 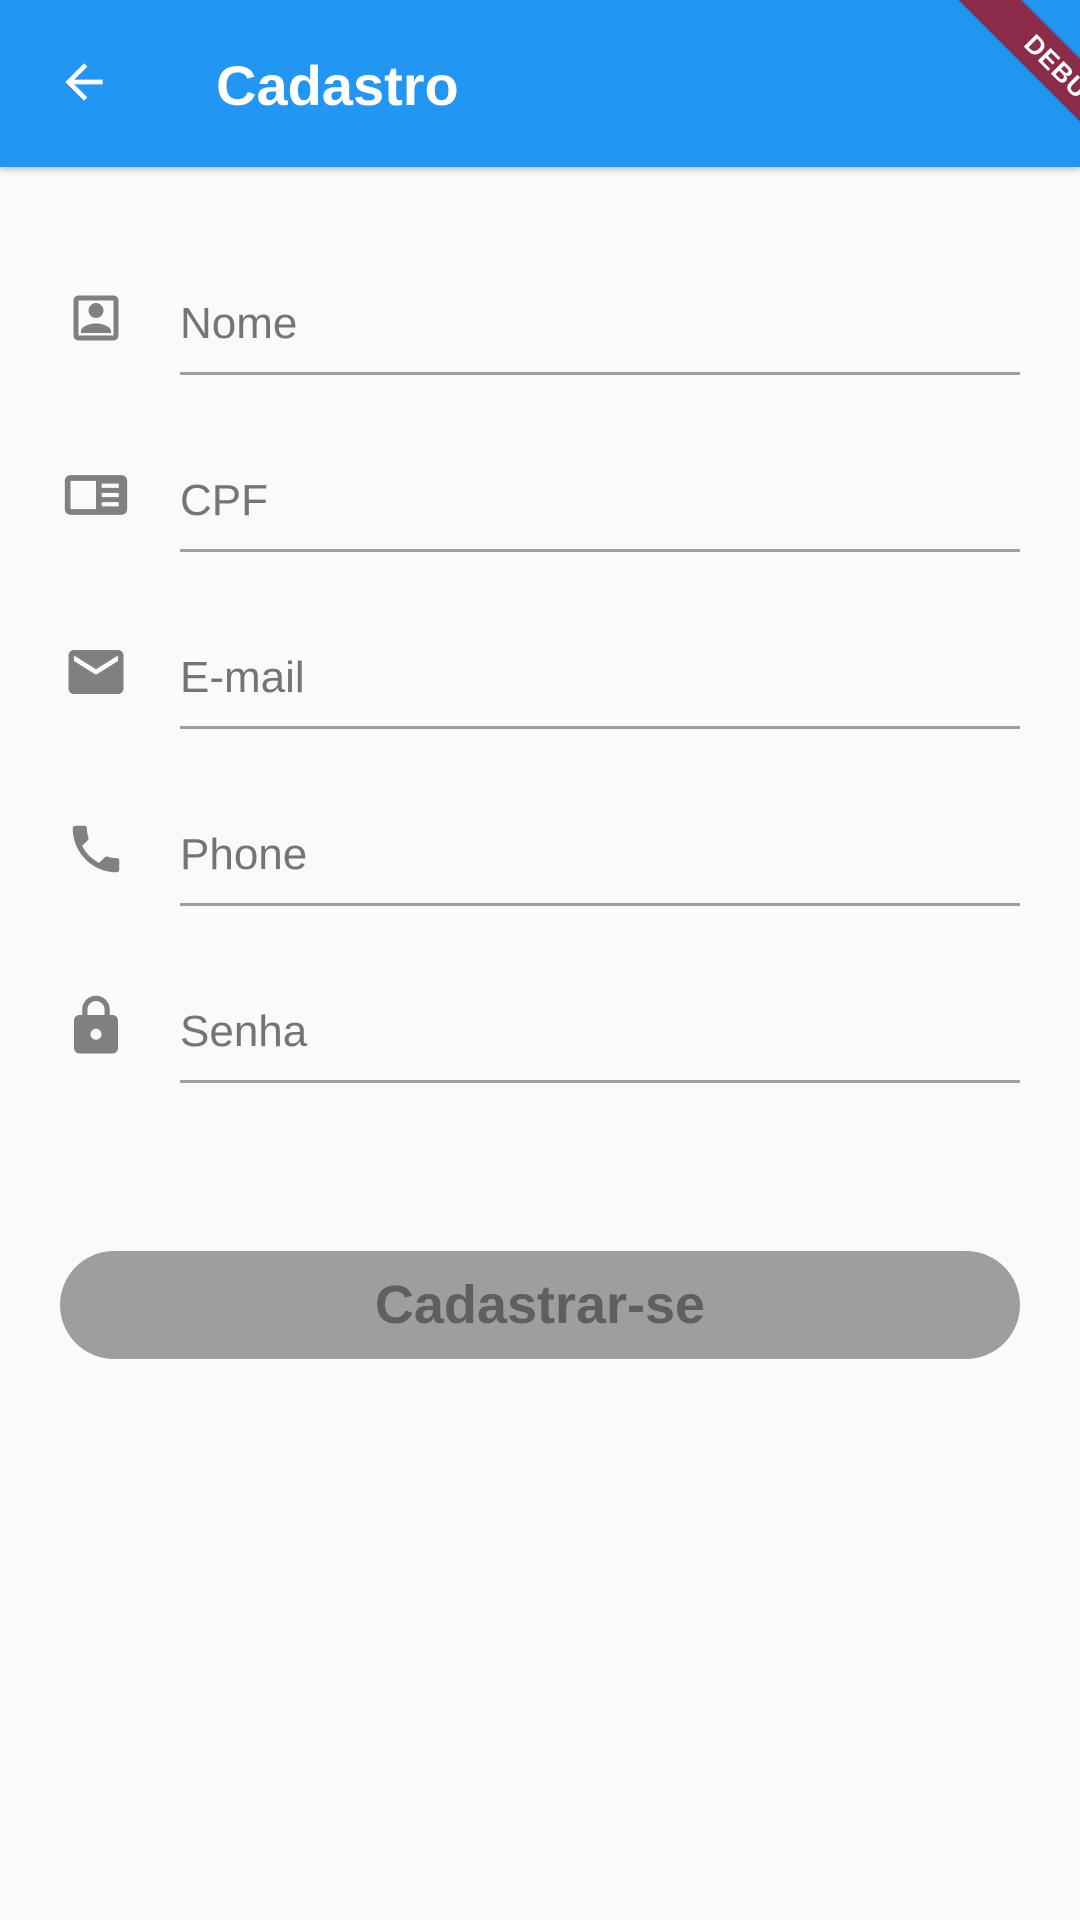 I want to click on phone-input, so click(x=600, y=856).